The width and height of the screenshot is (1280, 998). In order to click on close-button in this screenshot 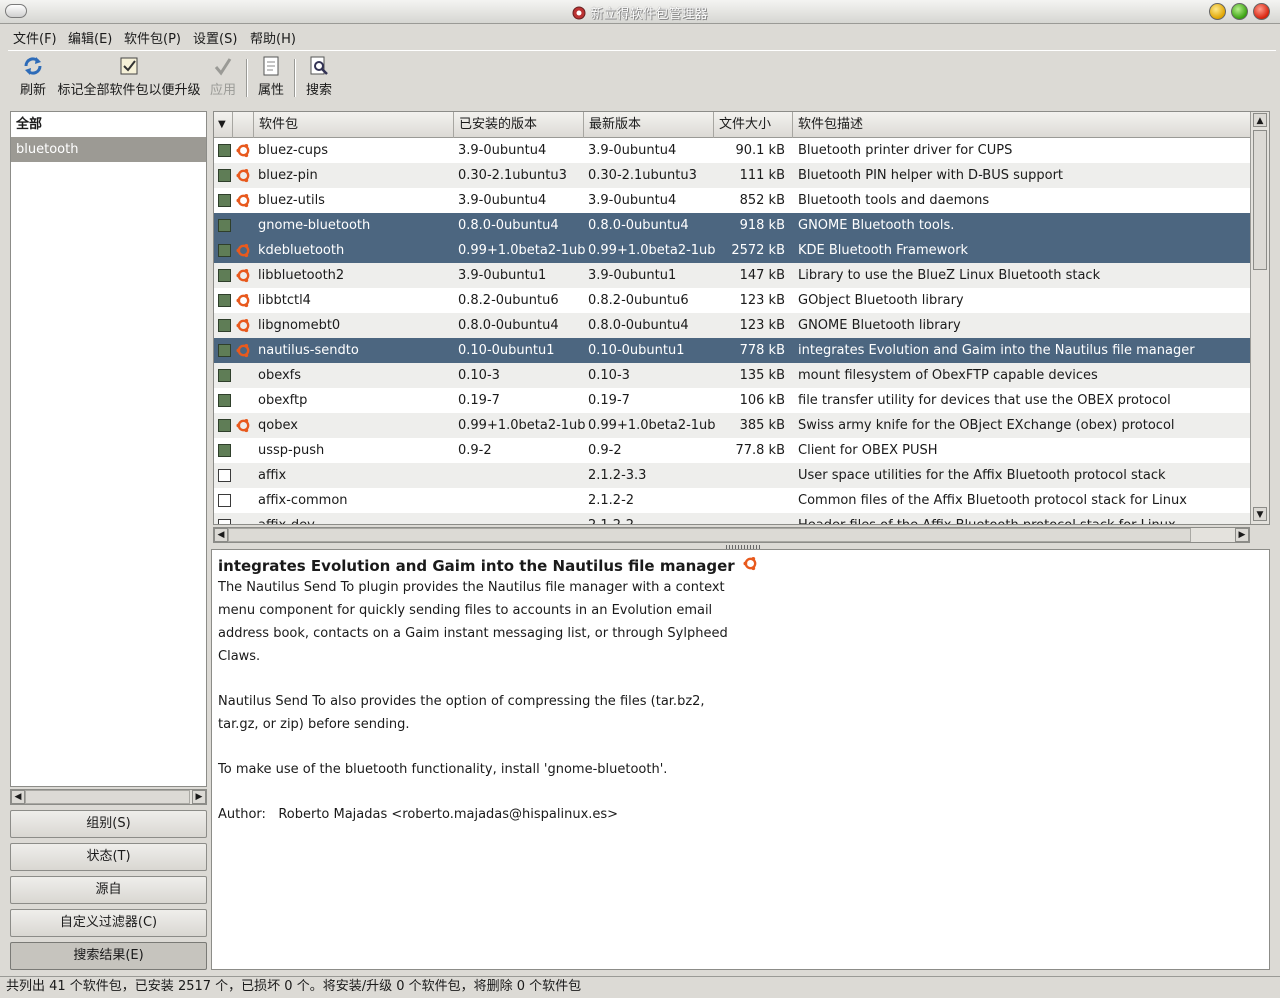, I will do `click(1261, 11)`.